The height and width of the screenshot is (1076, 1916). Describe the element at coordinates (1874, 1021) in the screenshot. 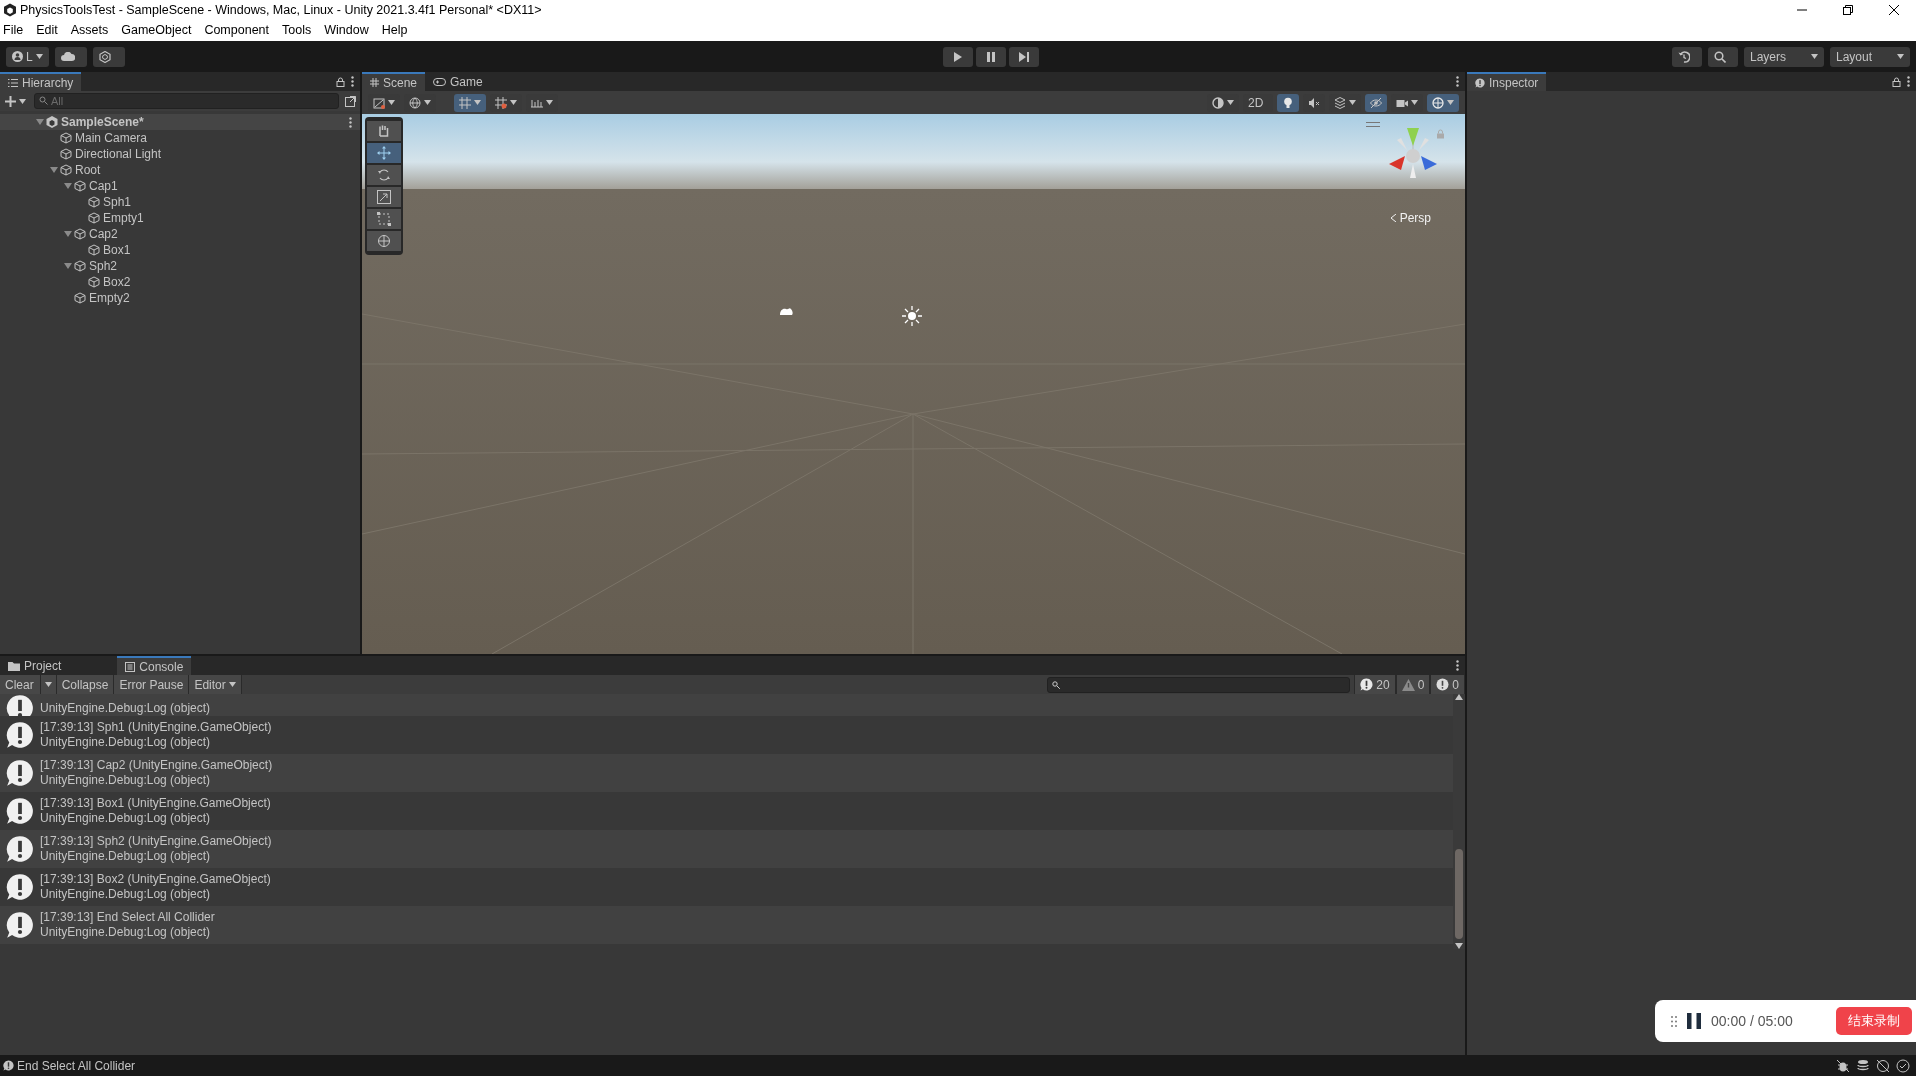

I see `stop-recording-button: 结束录制` at that location.